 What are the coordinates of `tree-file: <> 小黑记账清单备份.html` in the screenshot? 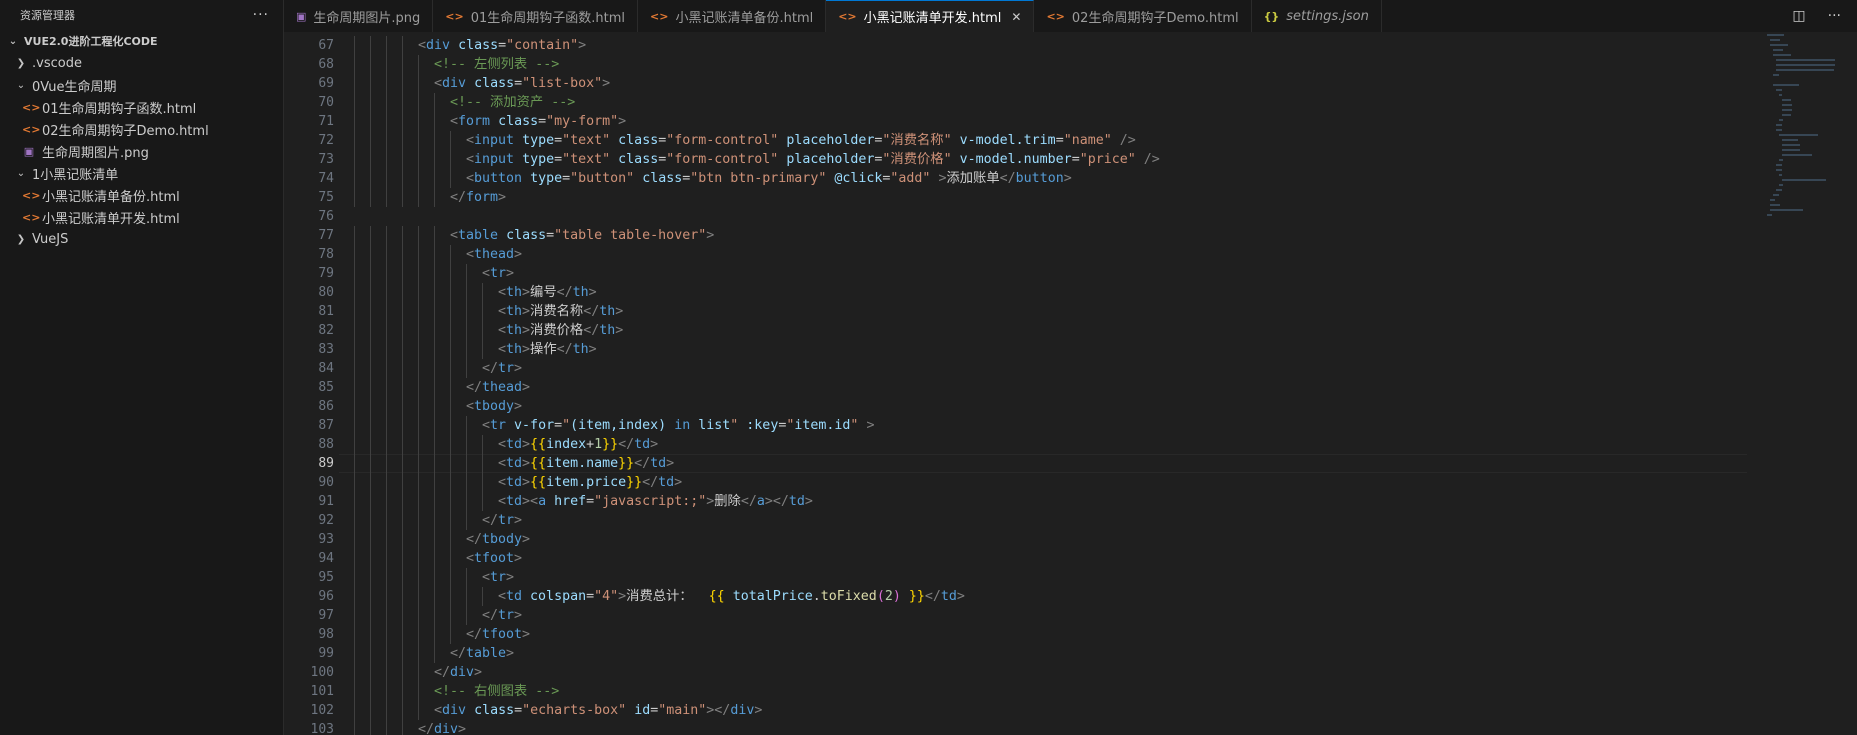 It's located at (141, 195).